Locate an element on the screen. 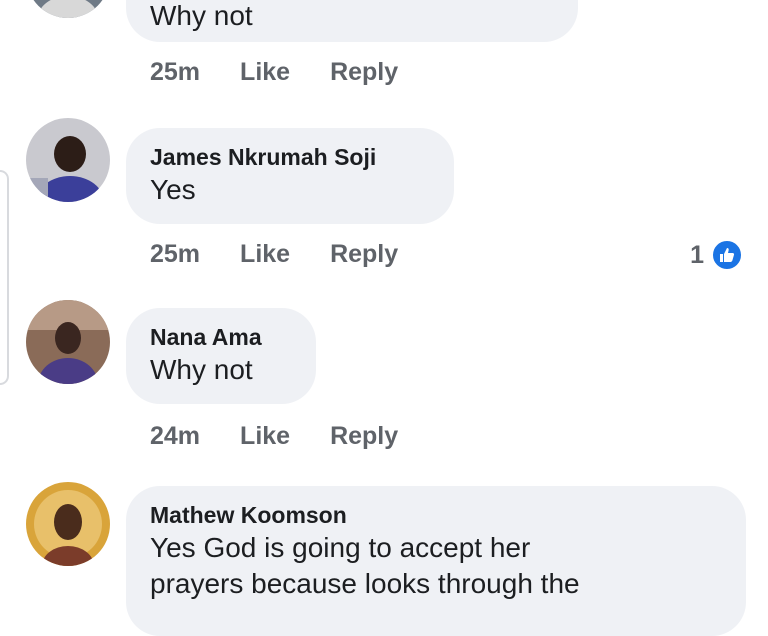 Image resolution: width=768 pixels, height=636 pixels. comment-bubble: Nana Ama Why not is located at coordinates (221, 356).